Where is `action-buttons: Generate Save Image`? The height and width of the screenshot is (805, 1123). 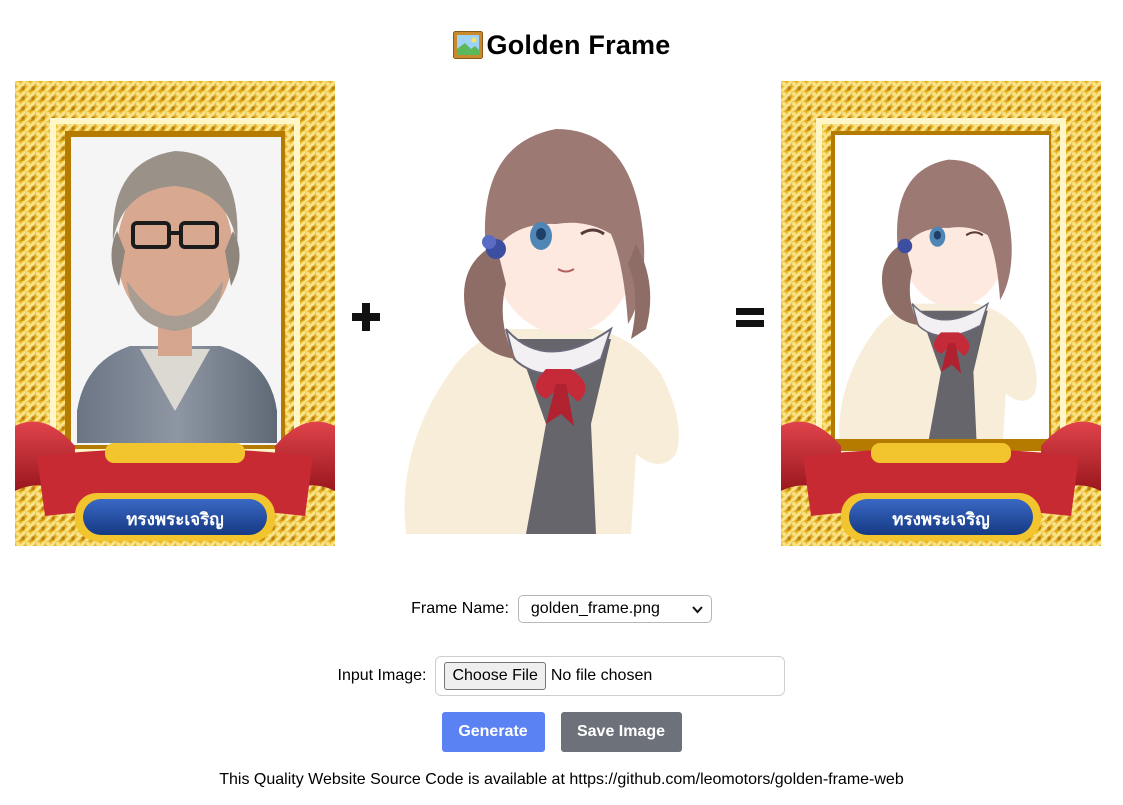 action-buttons: Generate Save Image is located at coordinates (561, 732).